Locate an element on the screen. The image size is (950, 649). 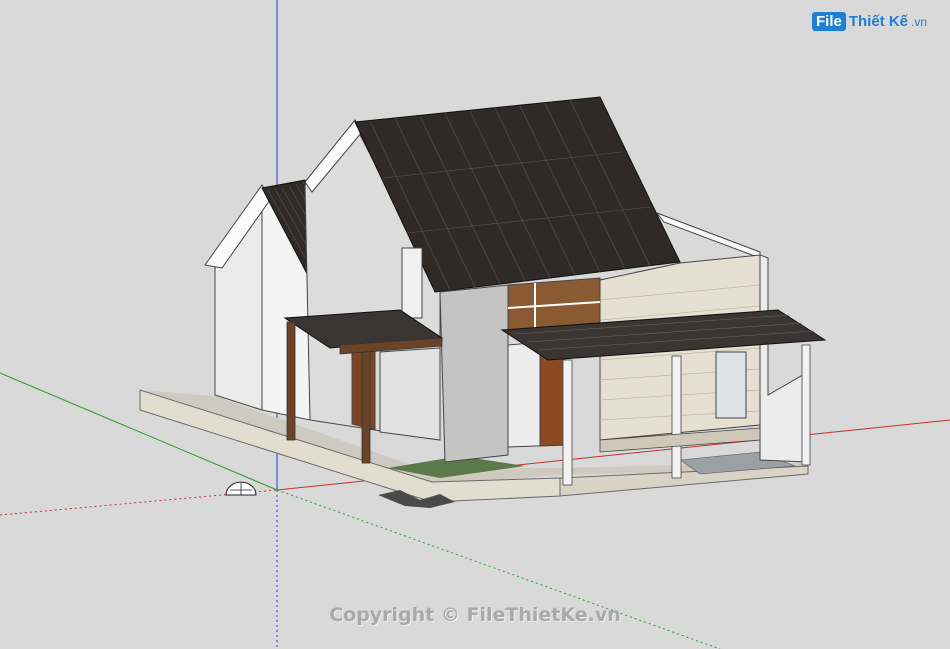
logo-box: File is located at coordinates (829, 21).